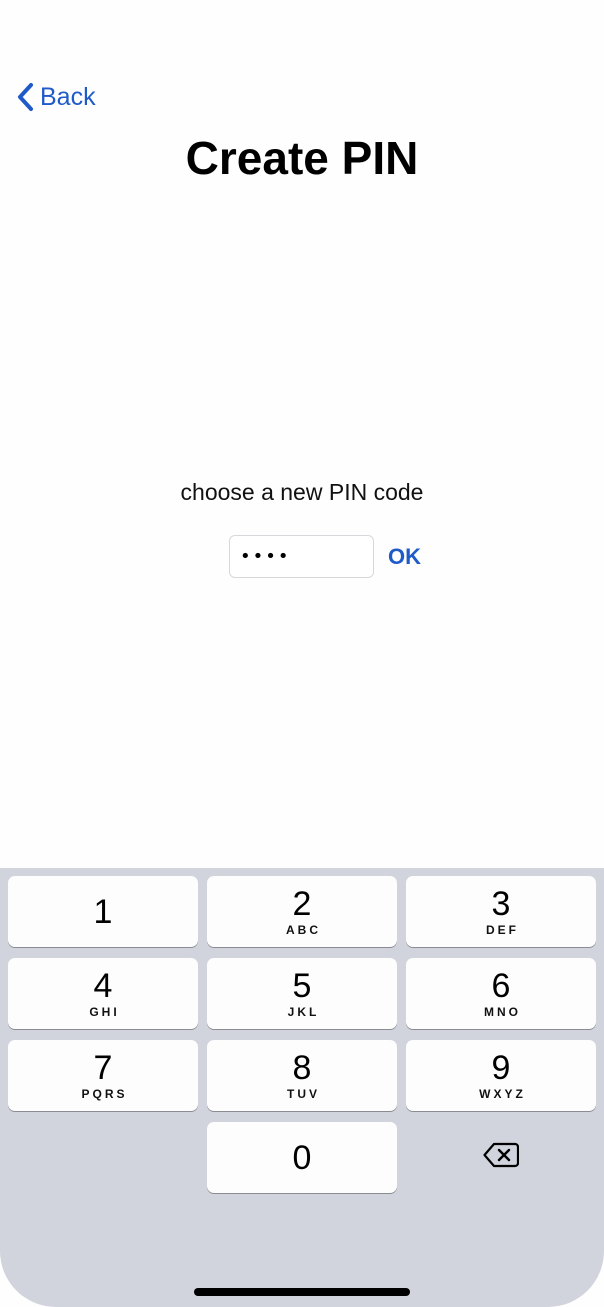 The height and width of the screenshot is (1307, 604). What do you see at coordinates (104, 1094) in the screenshot?
I see `key-letters: PQRS` at bounding box center [104, 1094].